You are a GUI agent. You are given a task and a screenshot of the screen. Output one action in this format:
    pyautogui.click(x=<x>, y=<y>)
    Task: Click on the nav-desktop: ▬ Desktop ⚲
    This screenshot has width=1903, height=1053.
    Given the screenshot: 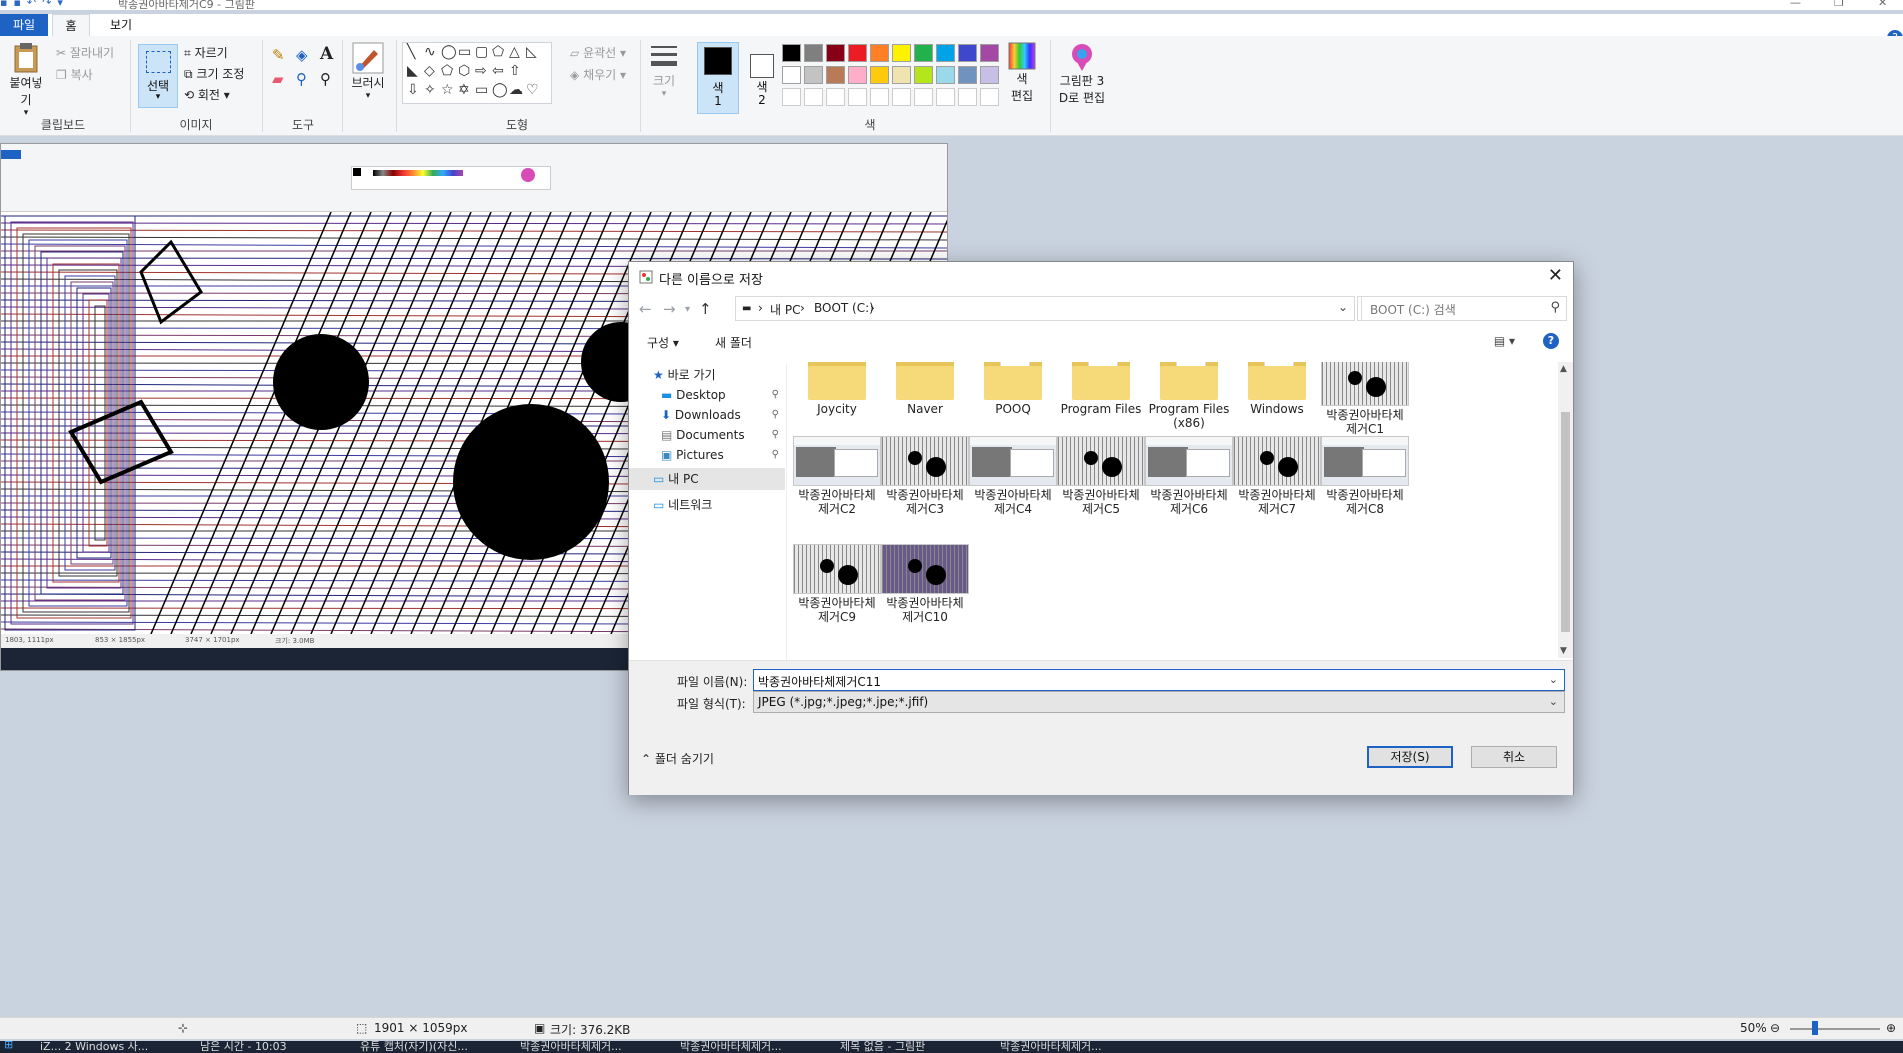 What is the action you would take?
    pyautogui.click(x=707, y=395)
    